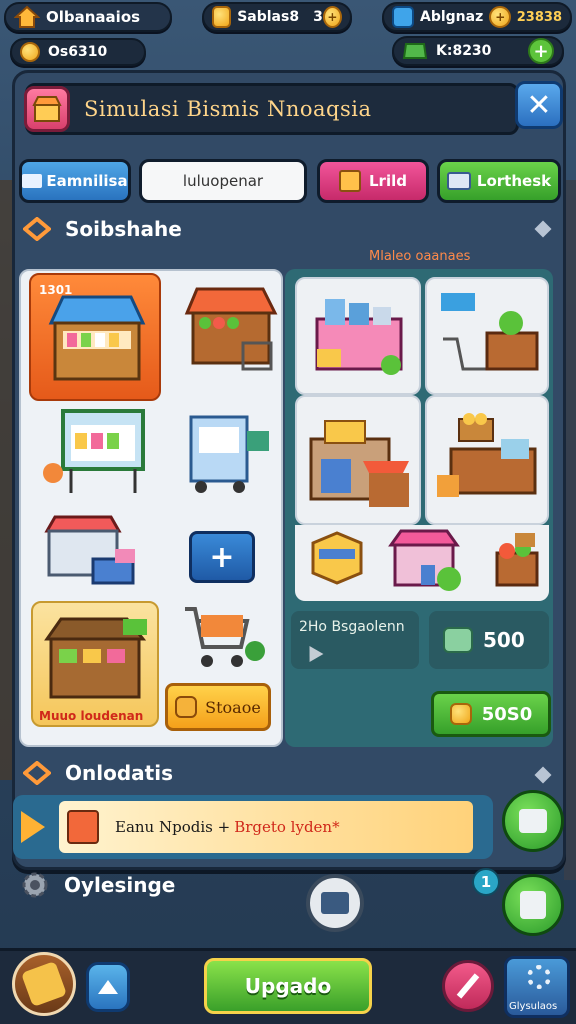  I want to click on buy-price: 50S0, so click(507, 714).